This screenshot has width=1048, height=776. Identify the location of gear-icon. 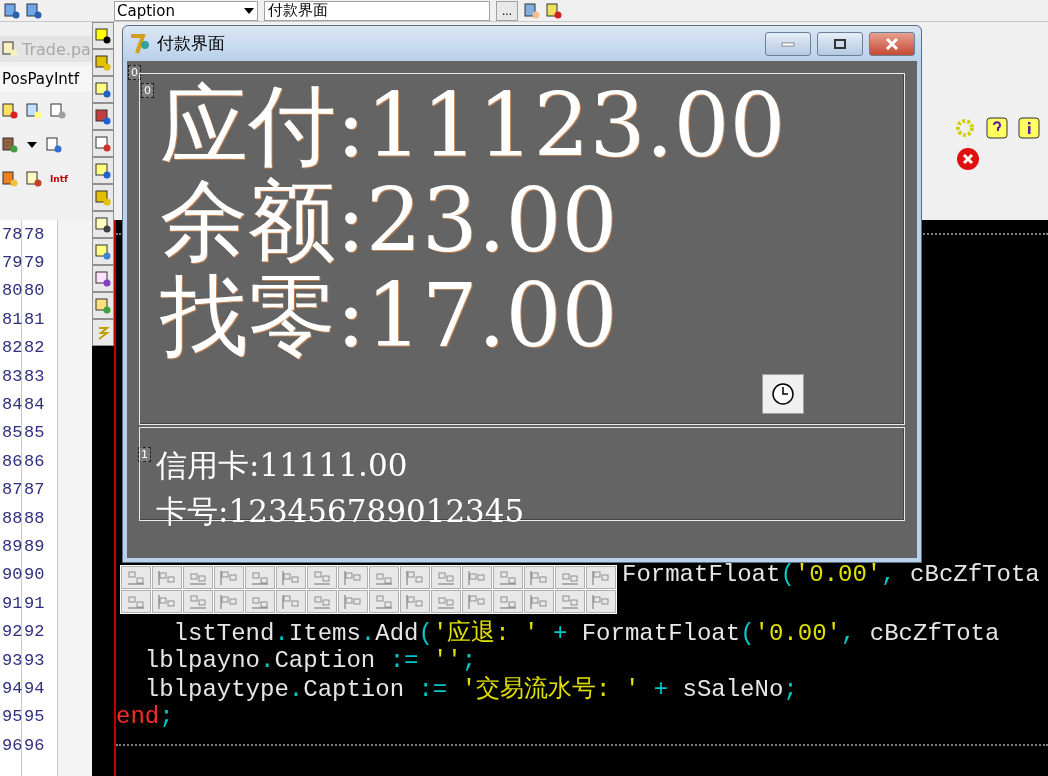
(965, 128).